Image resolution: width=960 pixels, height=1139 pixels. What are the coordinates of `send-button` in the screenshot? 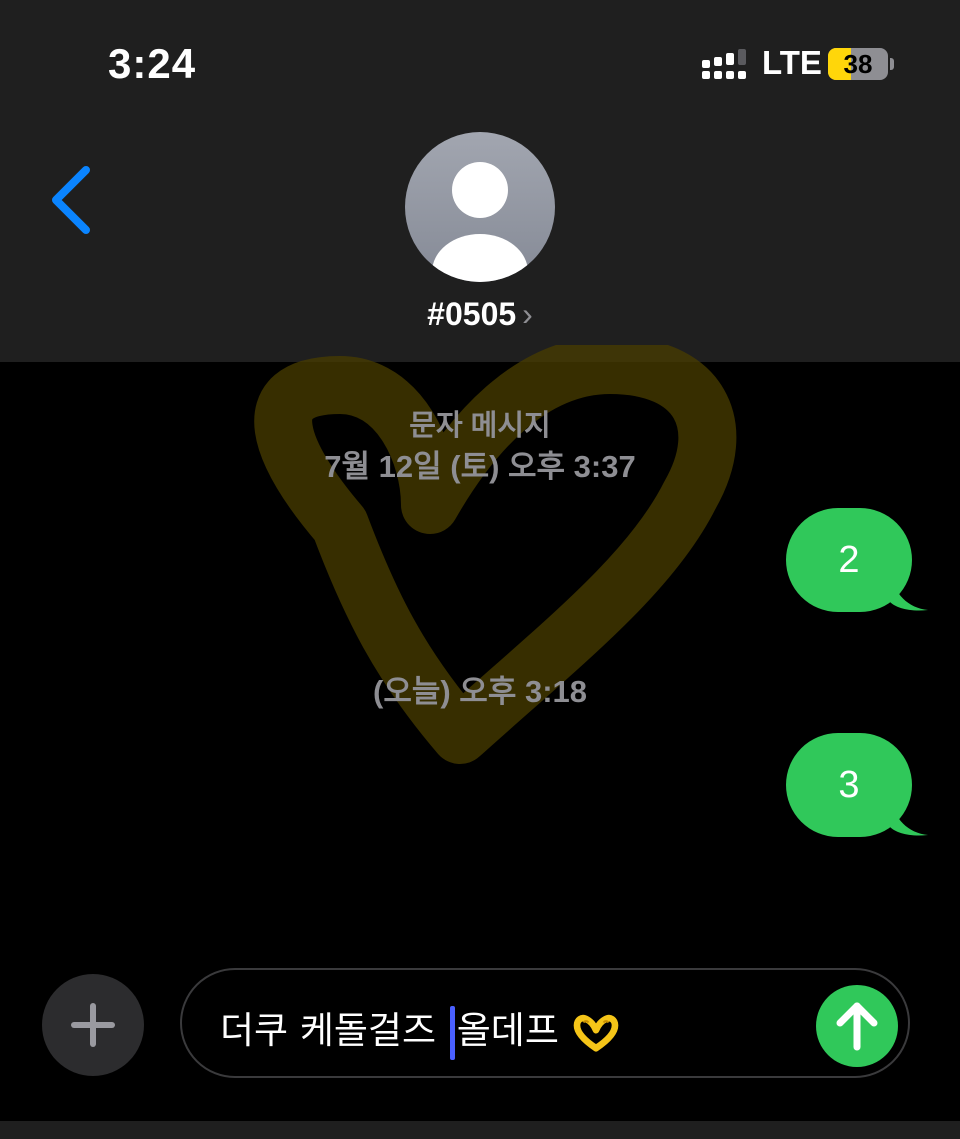 It's located at (857, 1026).